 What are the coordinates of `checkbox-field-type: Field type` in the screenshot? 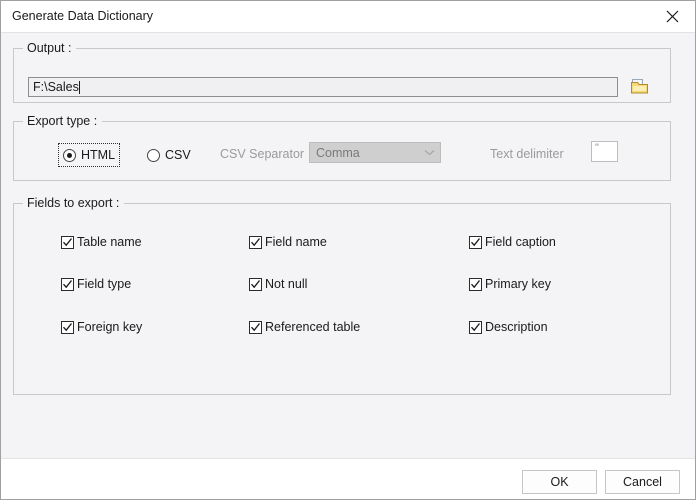 It's located at (96, 284).